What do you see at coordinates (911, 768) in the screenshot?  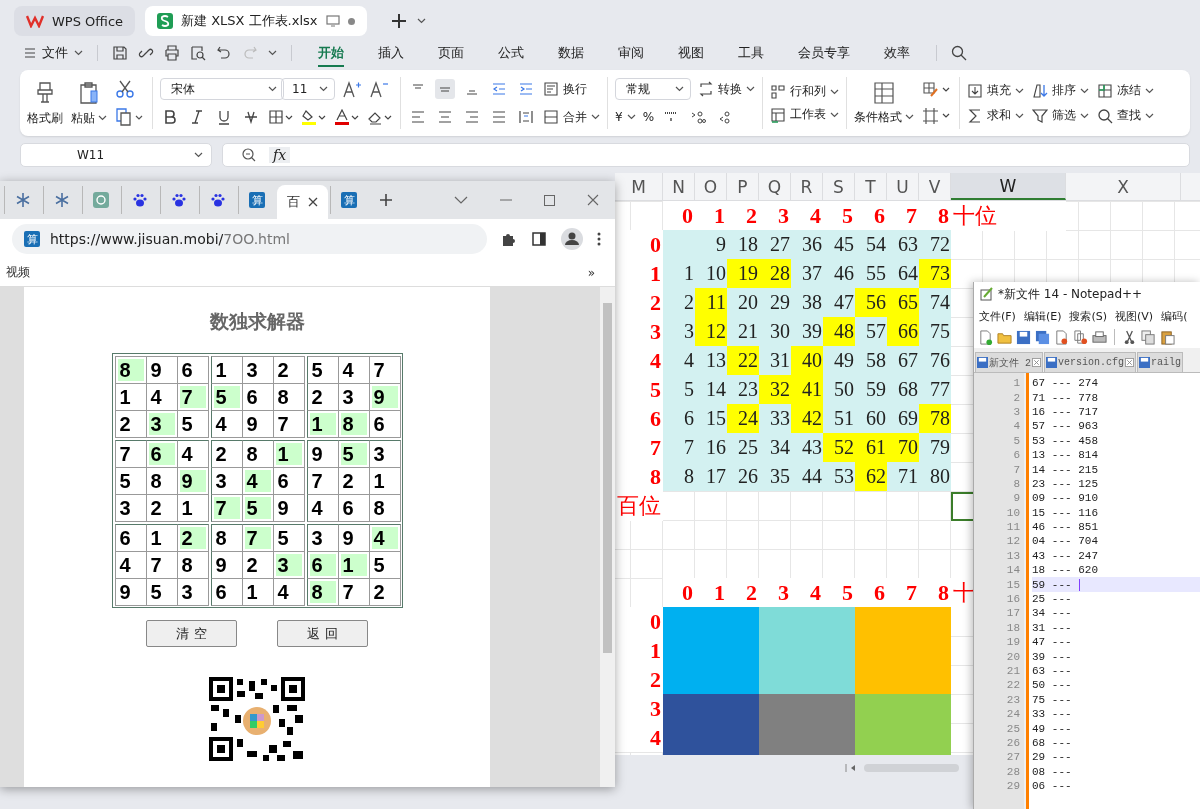 I see `horizontal-scrollbar` at bounding box center [911, 768].